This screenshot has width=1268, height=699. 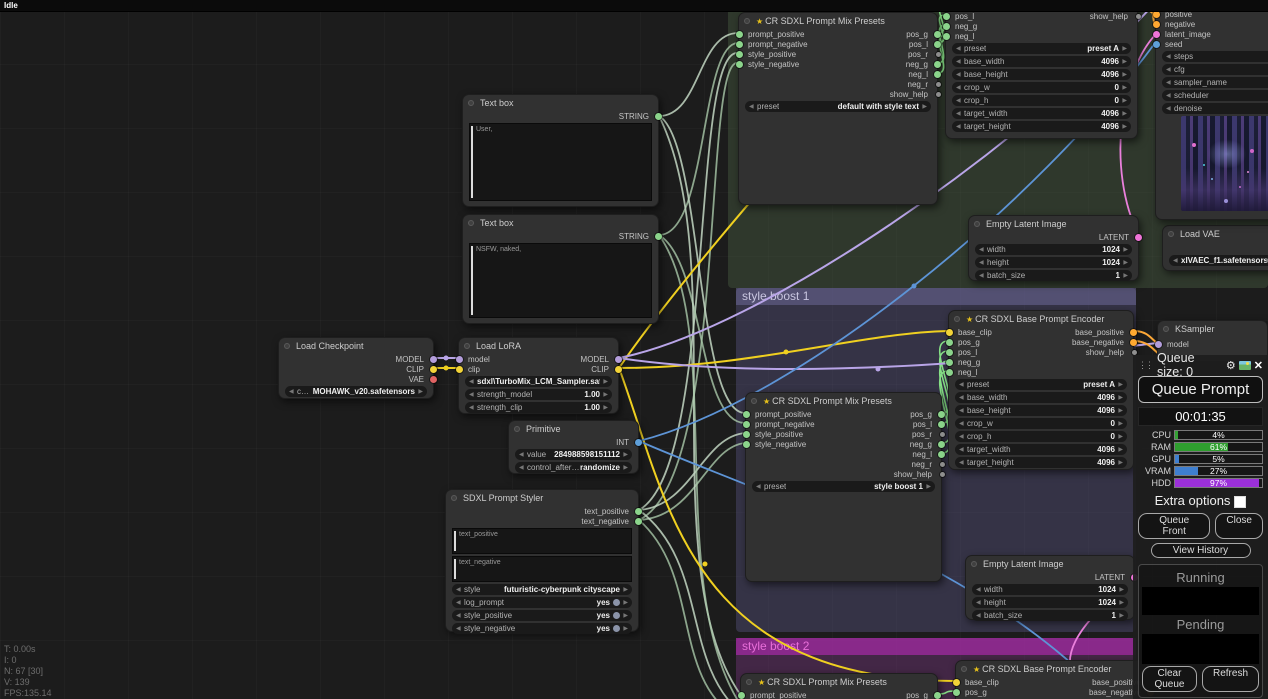 I want to click on output-slot-text-positive, so click(x=638, y=511).